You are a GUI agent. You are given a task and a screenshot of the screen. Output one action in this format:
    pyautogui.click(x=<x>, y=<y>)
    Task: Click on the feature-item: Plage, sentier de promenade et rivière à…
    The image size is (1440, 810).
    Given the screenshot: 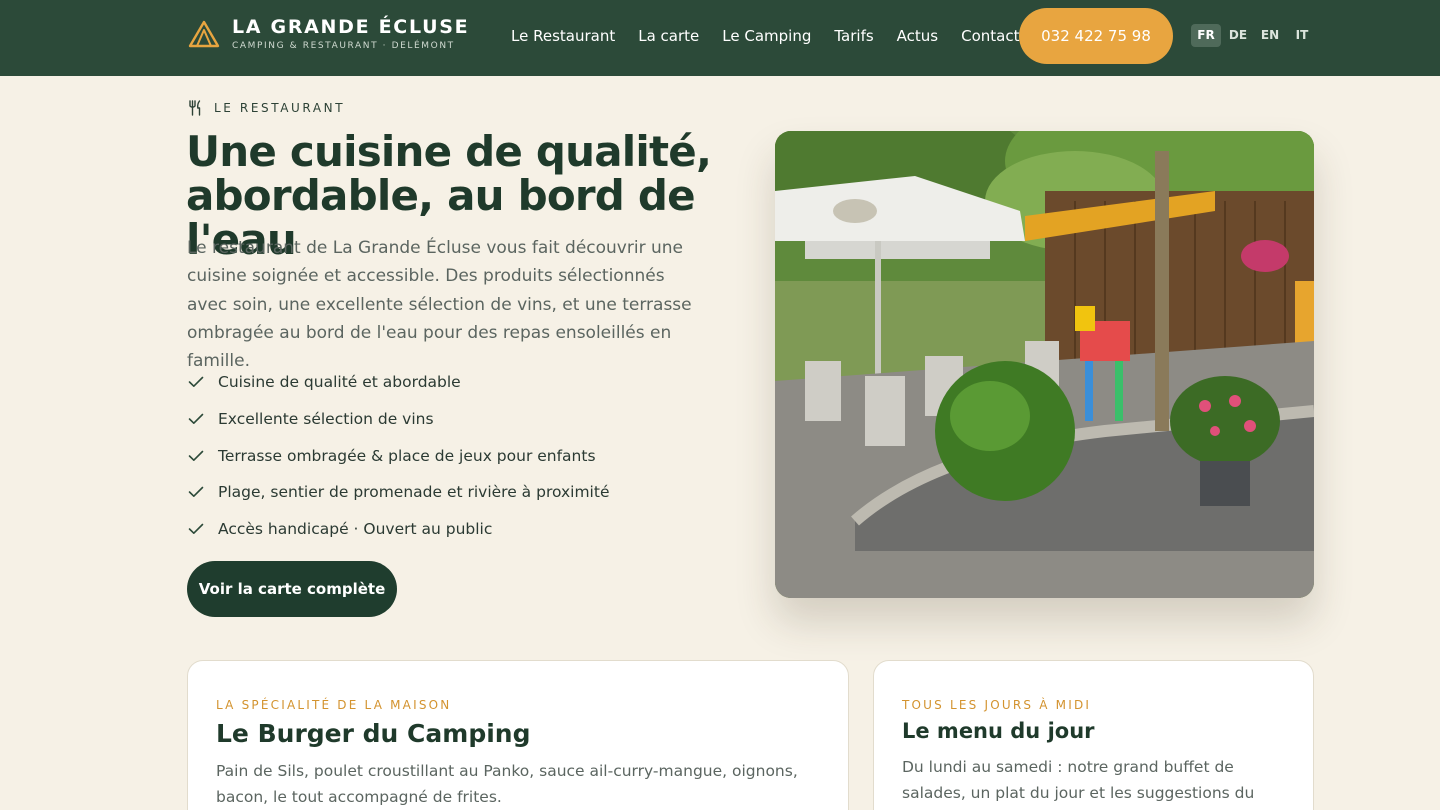 What is the action you would take?
    pyautogui.click(x=398, y=492)
    